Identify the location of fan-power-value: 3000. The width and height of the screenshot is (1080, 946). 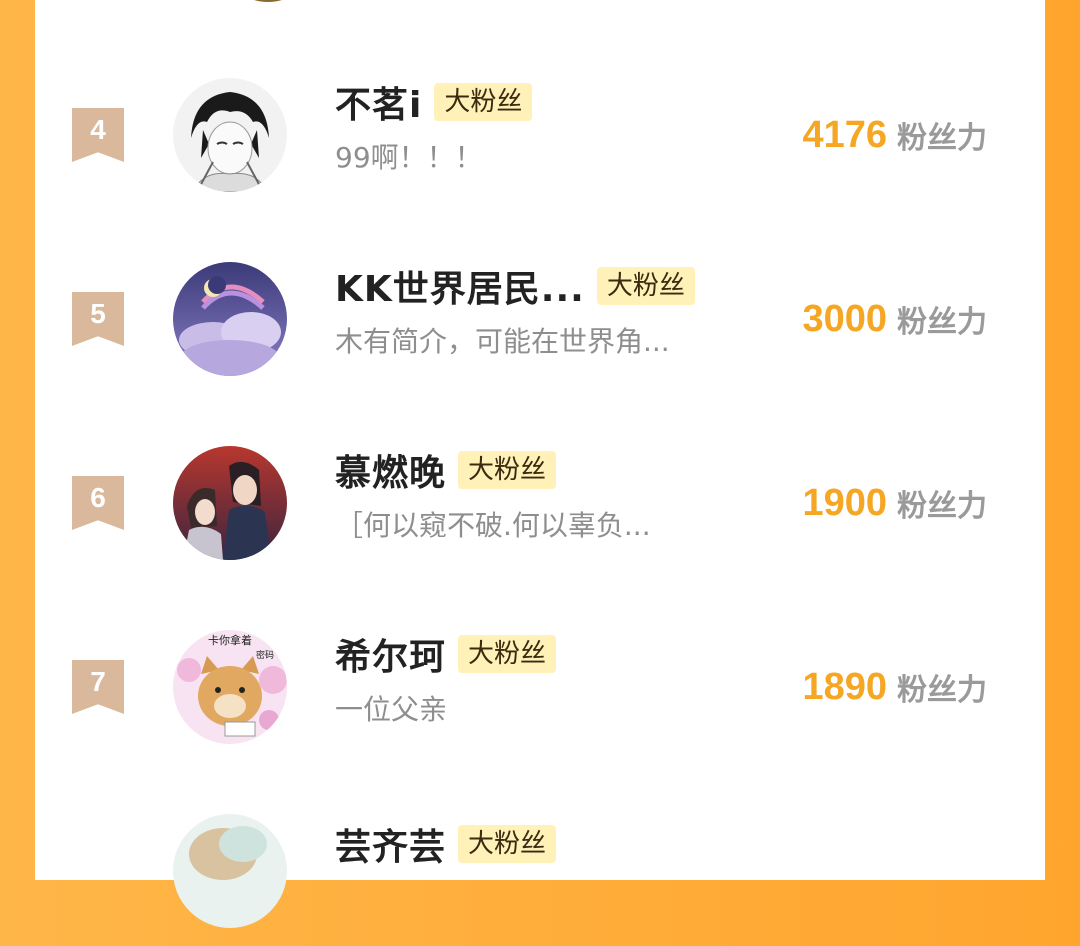
(844, 318).